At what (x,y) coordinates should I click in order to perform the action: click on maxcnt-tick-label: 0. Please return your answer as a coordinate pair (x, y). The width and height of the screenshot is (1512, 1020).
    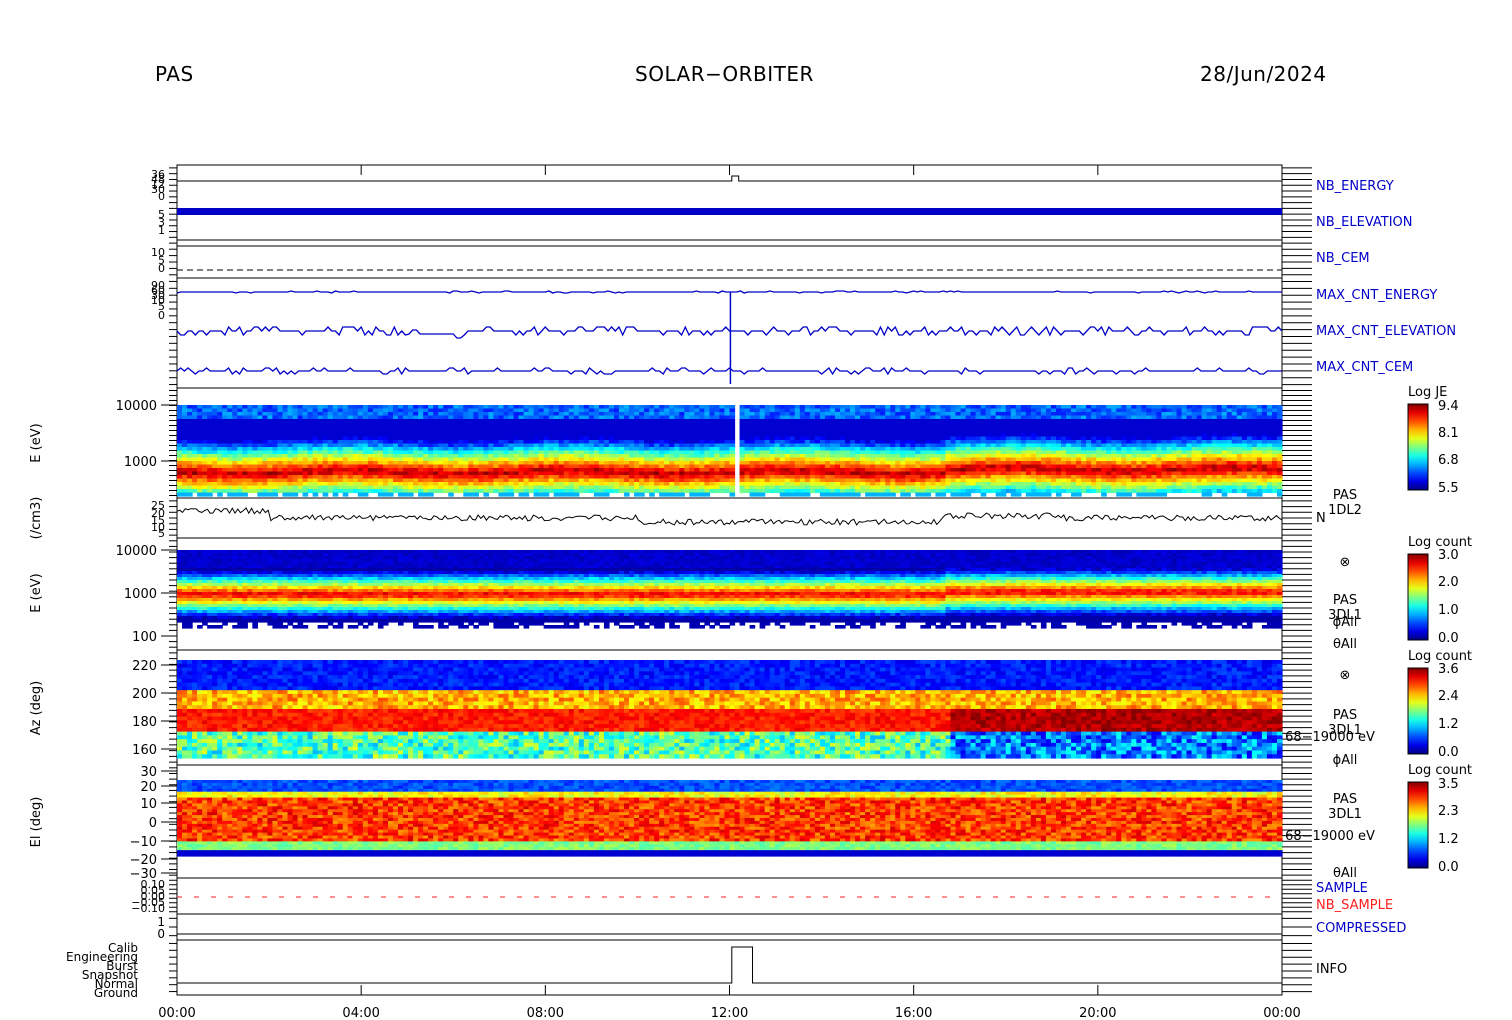
    Looking at the image, I should click on (161, 315).